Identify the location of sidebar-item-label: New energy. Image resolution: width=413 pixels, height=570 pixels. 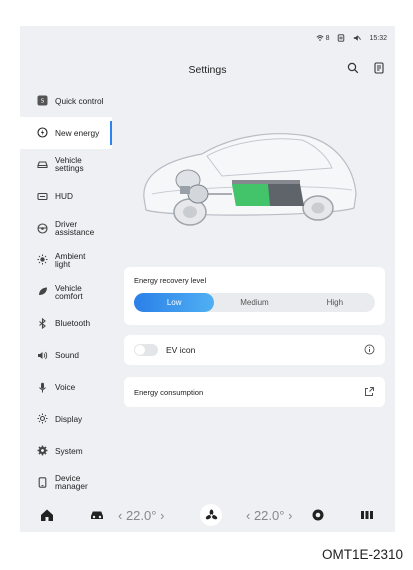
(77, 132).